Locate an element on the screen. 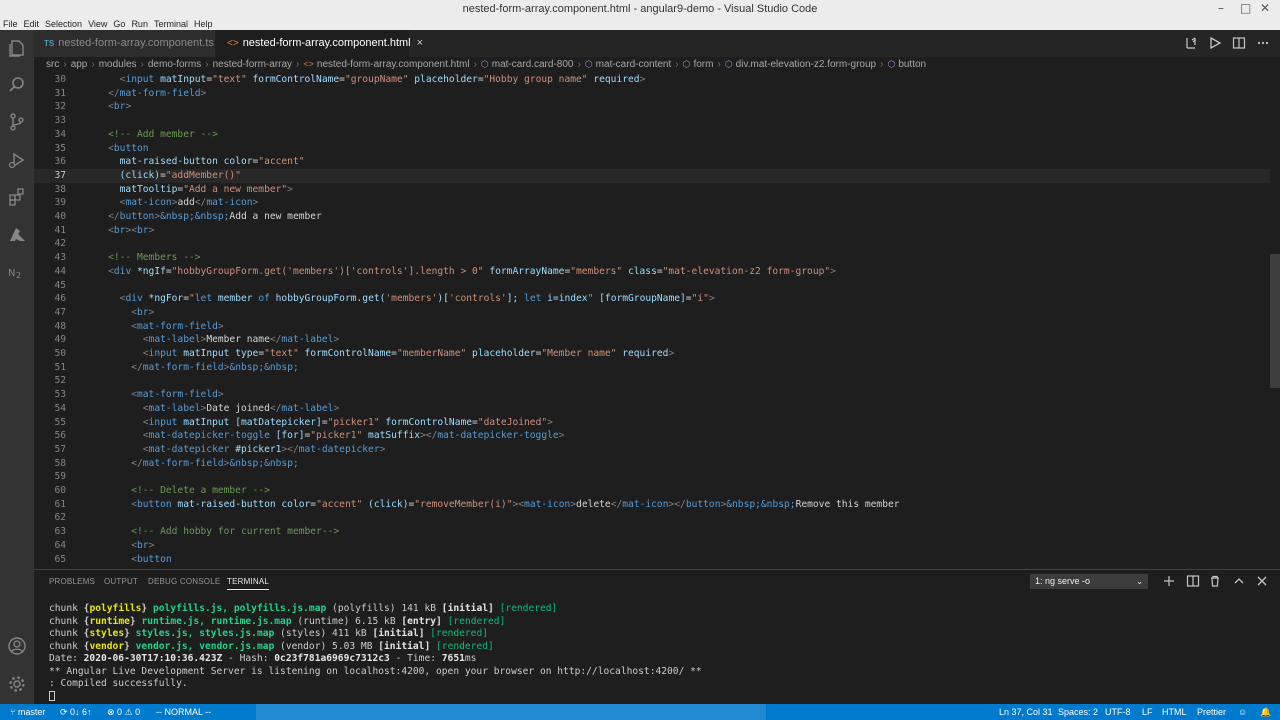 The image size is (1280, 720). close-panel-icon is located at coordinates (1262, 581).